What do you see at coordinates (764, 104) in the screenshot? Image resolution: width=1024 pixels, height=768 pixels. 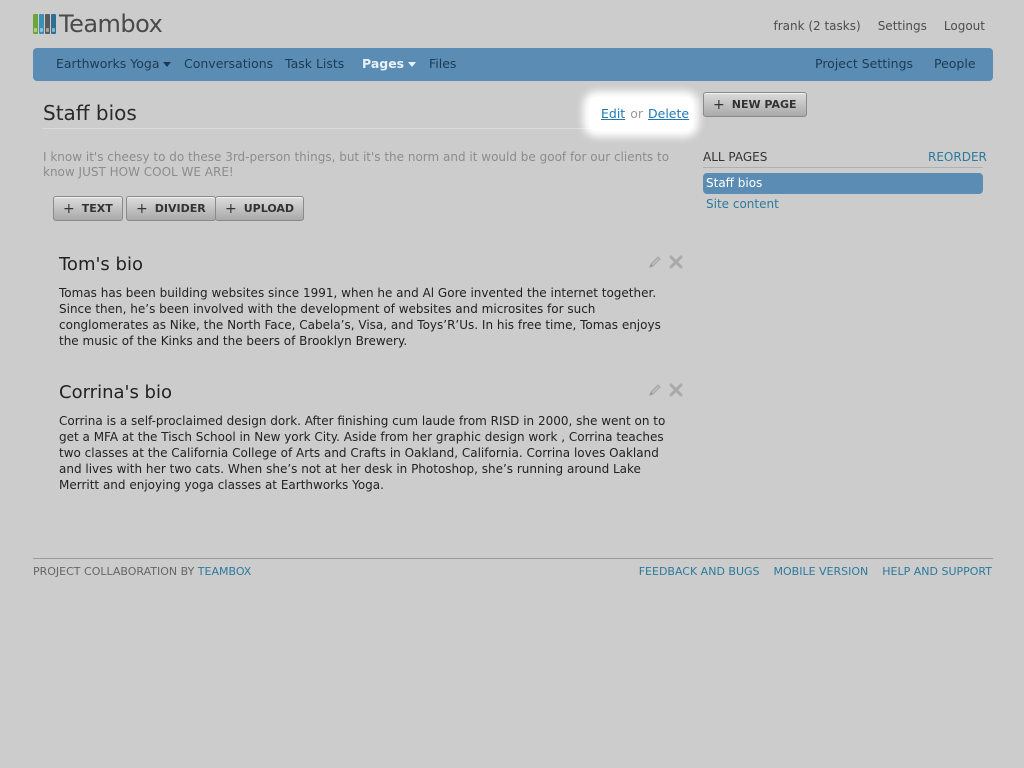 I see `new-page-label: NEW PAGE` at bounding box center [764, 104].